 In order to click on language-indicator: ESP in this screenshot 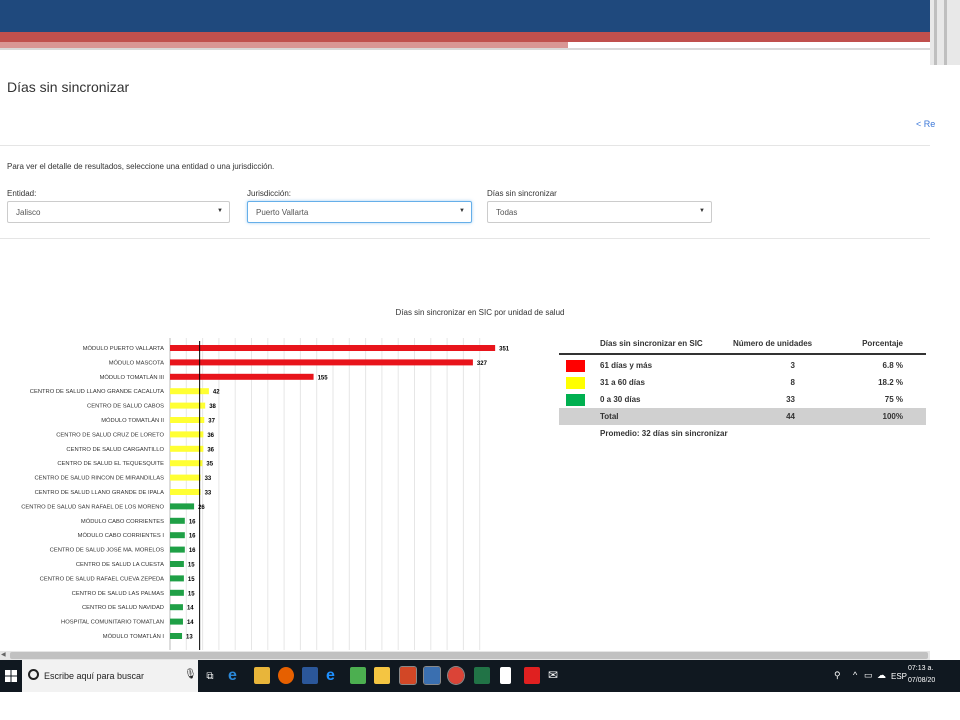, I will do `click(899, 676)`.